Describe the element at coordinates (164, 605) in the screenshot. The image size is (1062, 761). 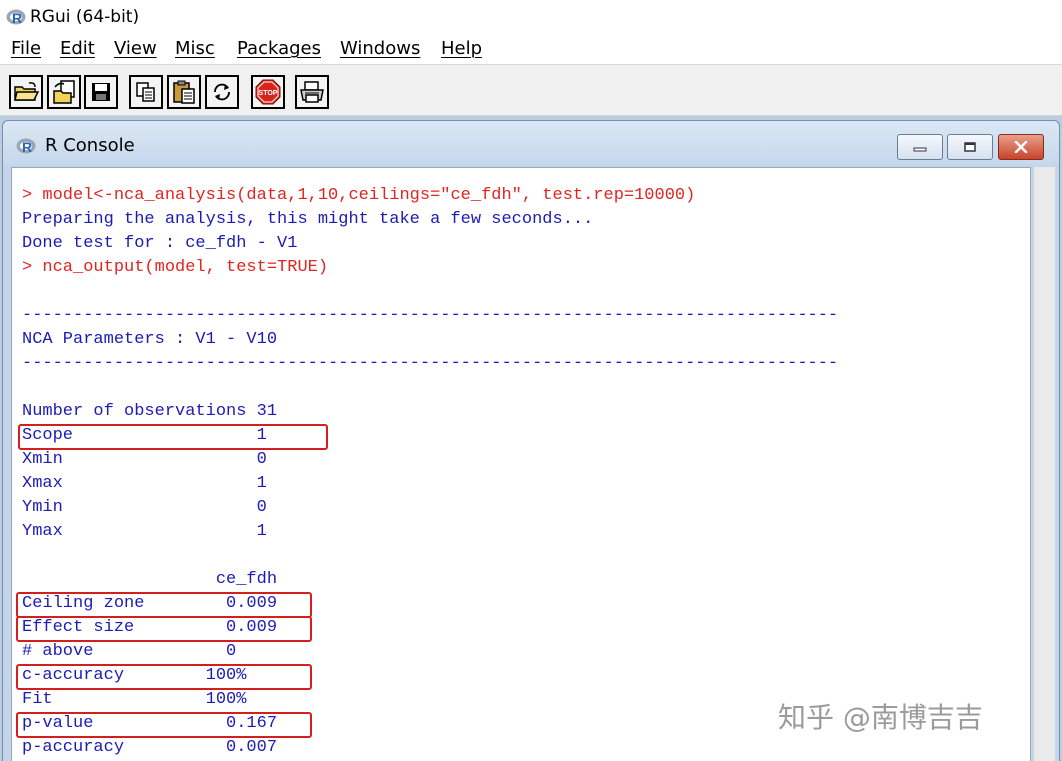
I see `highlight-ceiling-zone` at that location.